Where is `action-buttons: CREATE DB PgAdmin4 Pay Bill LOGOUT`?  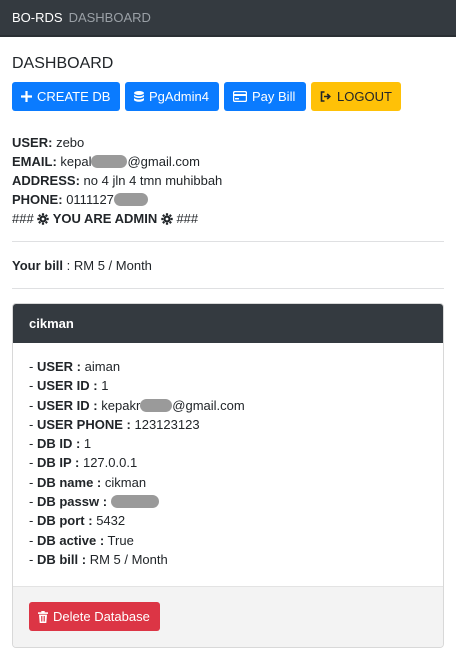
action-buttons: CREATE DB PgAdmin4 Pay Bill LOGOUT is located at coordinates (228, 96).